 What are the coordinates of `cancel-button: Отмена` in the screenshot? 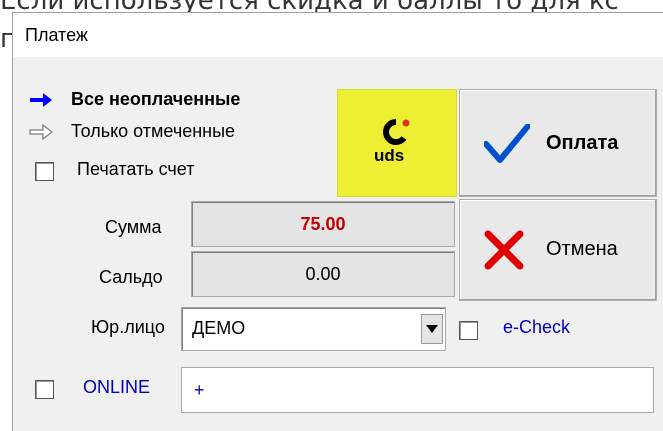 It's located at (558, 250).